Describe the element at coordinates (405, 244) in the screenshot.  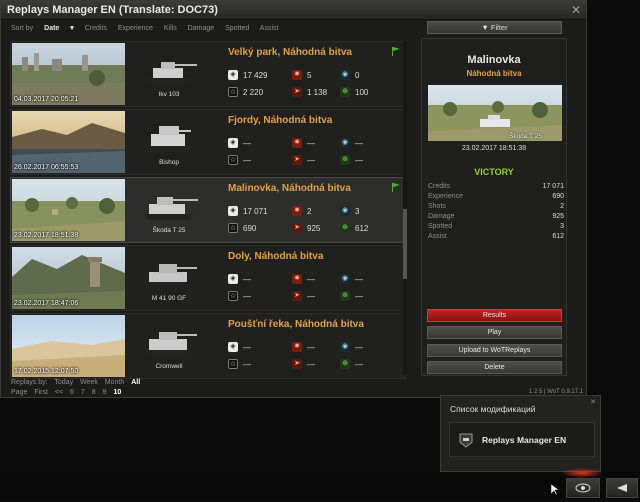
I see `scrollbar-thumb` at that location.